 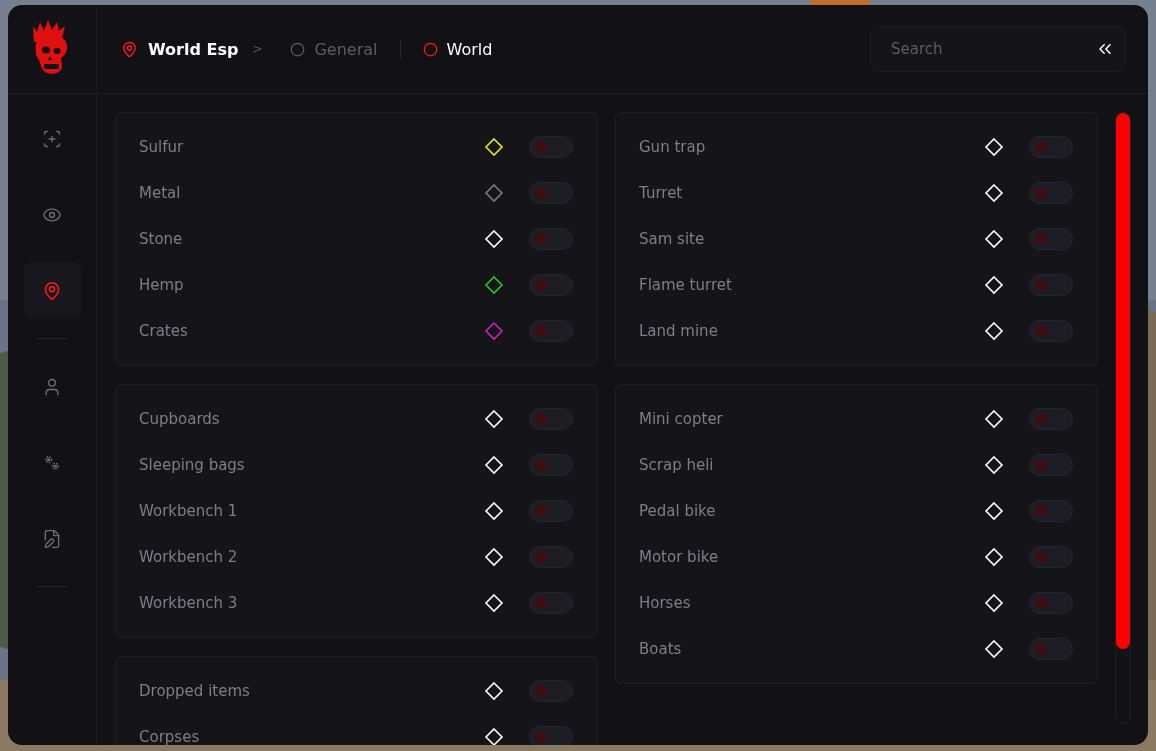 What do you see at coordinates (162, 147) in the screenshot?
I see `option-label: Sulfur` at bounding box center [162, 147].